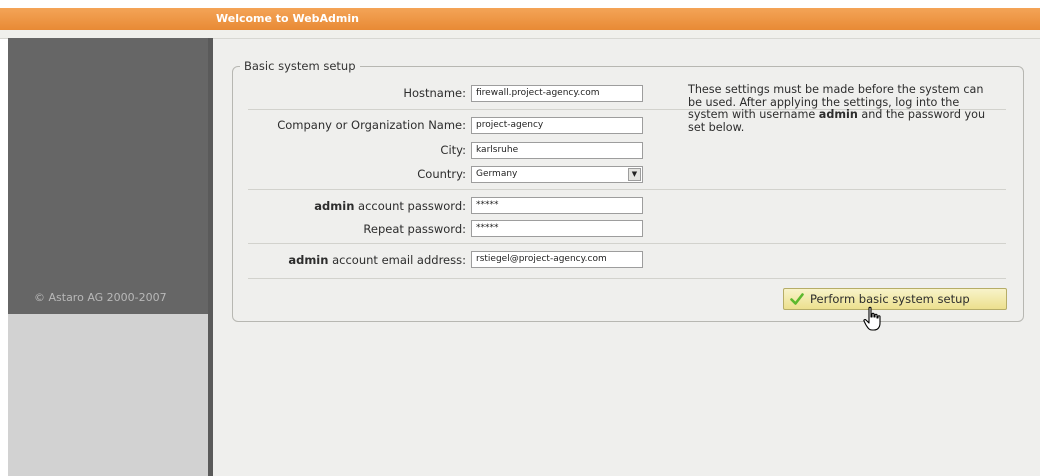  Describe the element at coordinates (838, 114) in the screenshot. I see `info-text-bold: admin` at that location.